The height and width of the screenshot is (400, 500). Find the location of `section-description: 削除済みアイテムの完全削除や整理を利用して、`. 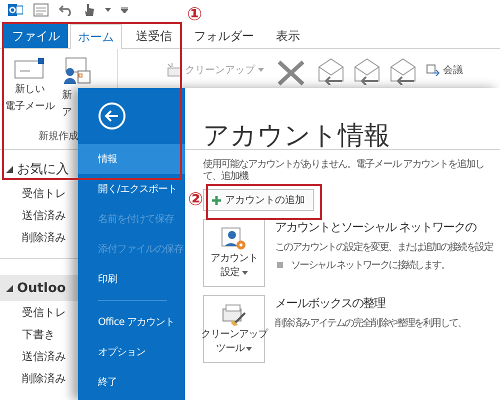

section-description: 削除済みアイテムの完全削除や整理を利用して、 is located at coordinates (370, 323).